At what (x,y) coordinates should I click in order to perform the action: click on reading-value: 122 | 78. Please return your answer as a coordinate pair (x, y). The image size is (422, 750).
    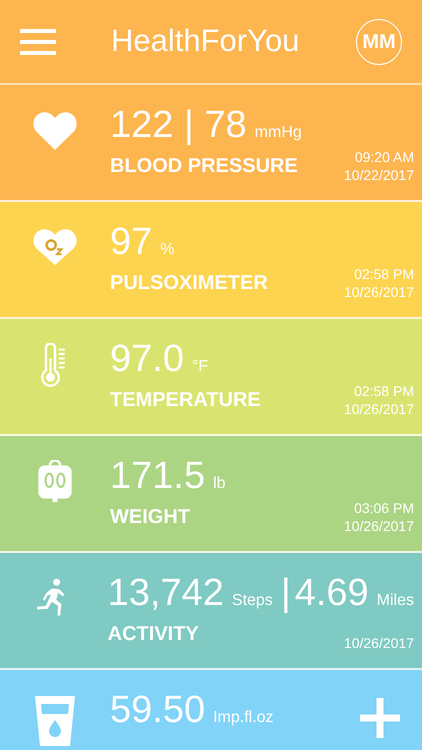
    Looking at the image, I should click on (178, 125).